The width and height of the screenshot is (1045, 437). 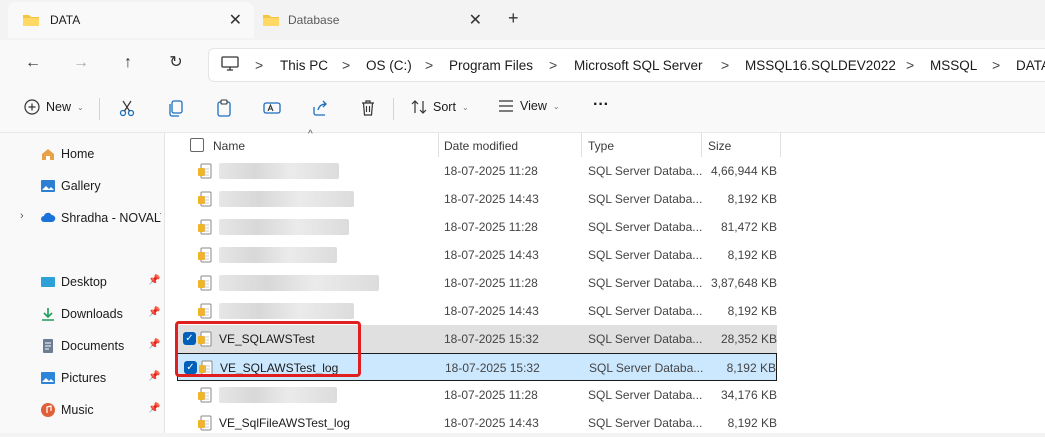 I want to click on column-header-type: Type, so click(x=601, y=146).